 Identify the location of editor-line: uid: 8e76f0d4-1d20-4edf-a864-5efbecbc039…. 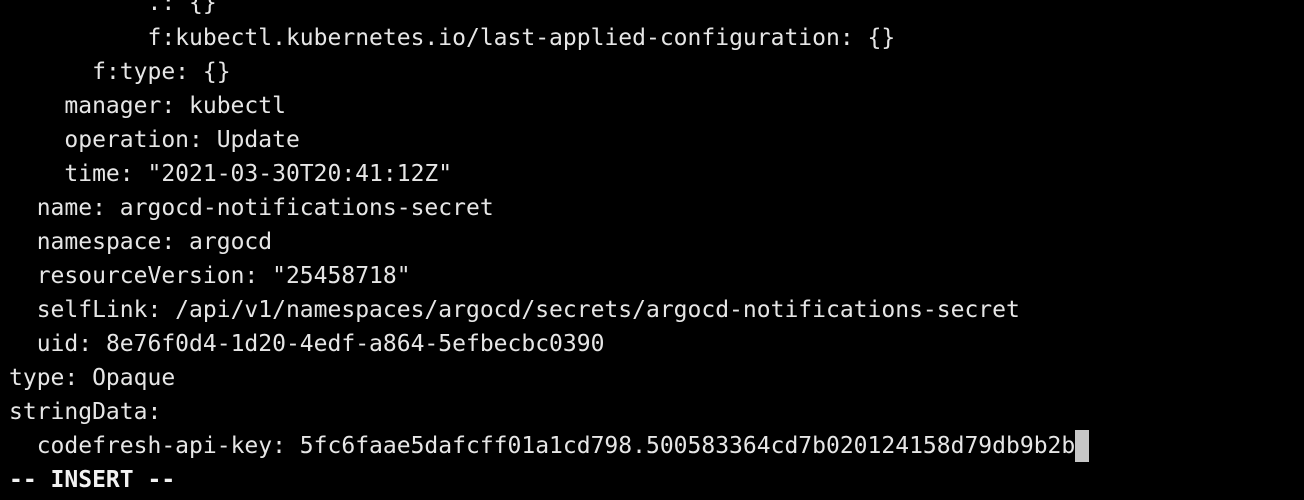
(320, 344).